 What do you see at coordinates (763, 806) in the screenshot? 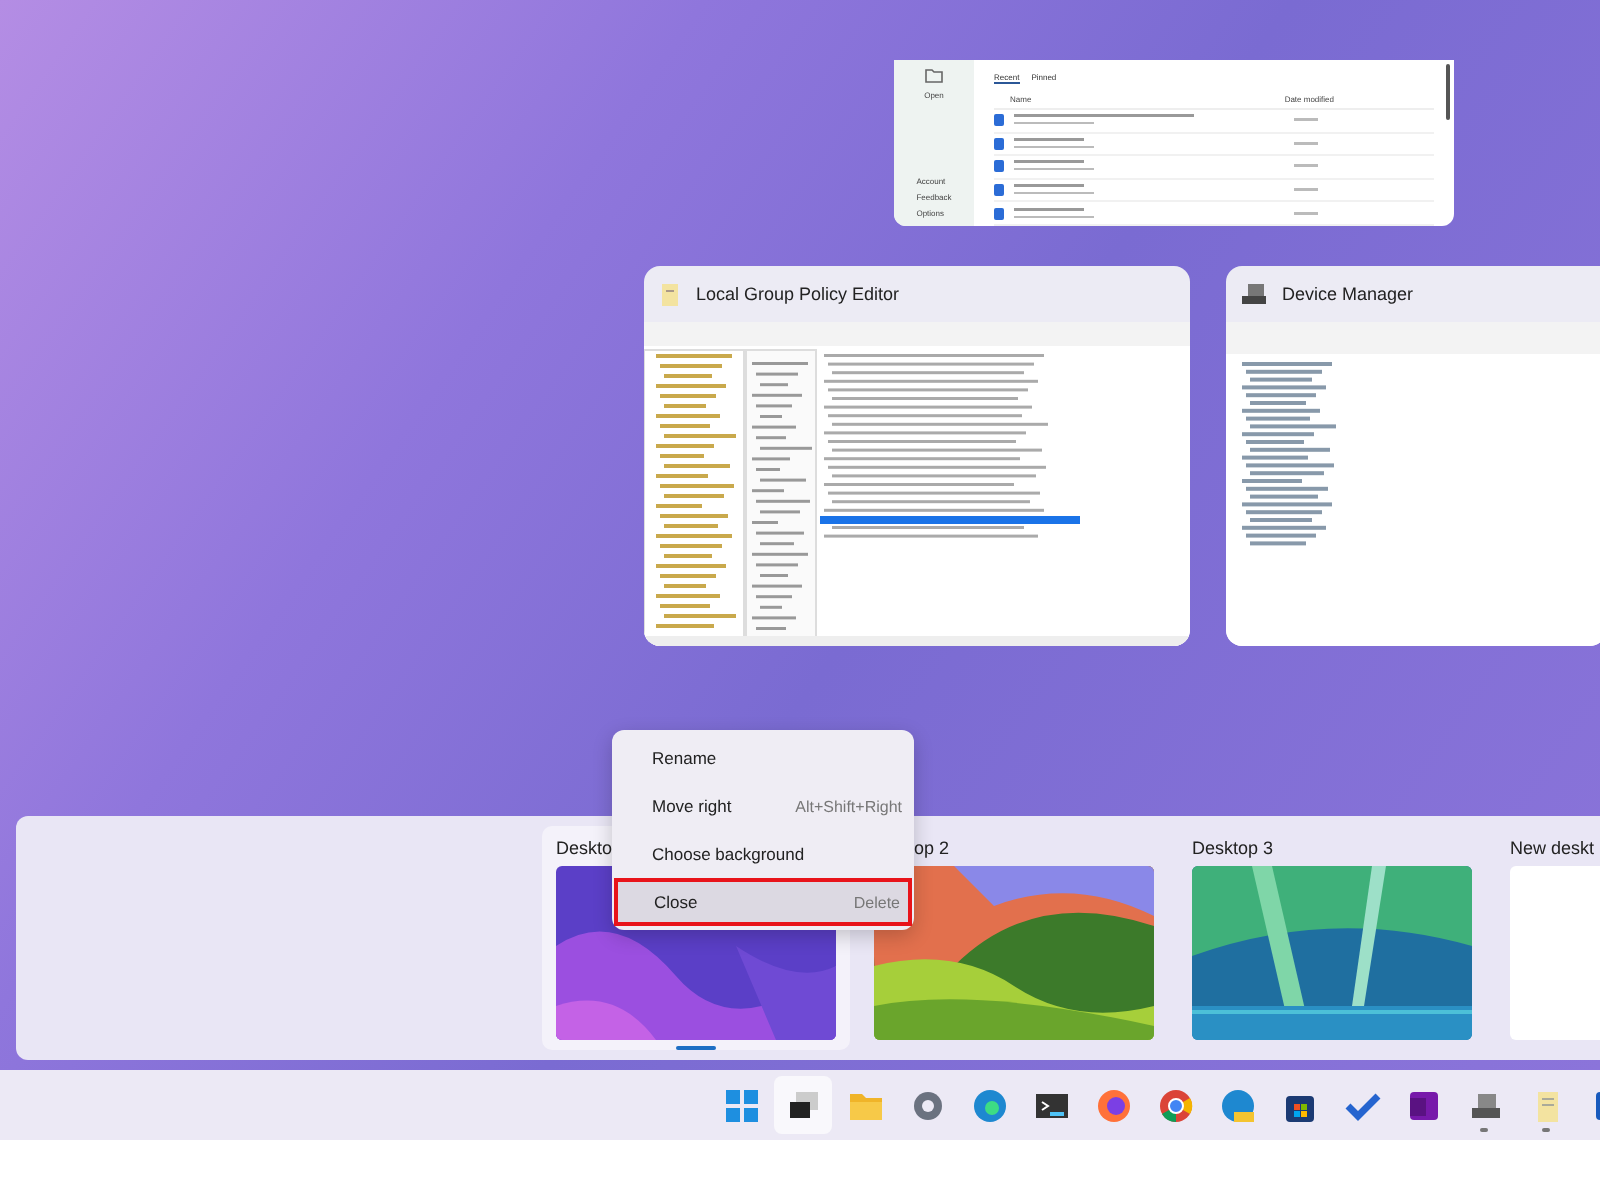
I see `menu-item: Move right Alt+Shift+Right` at bounding box center [763, 806].